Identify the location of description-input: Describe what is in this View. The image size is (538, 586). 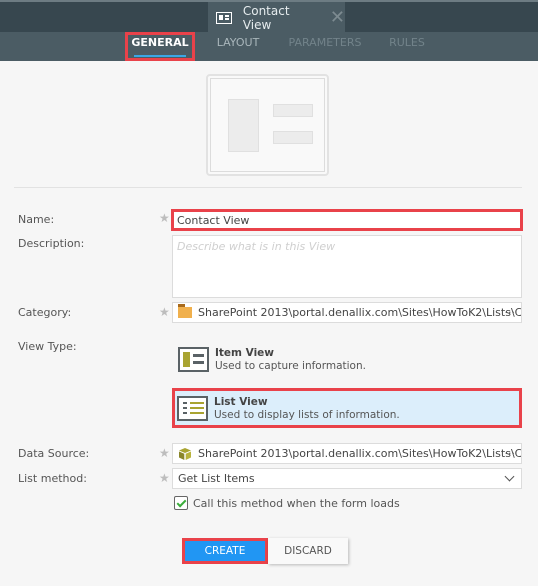
(347, 266).